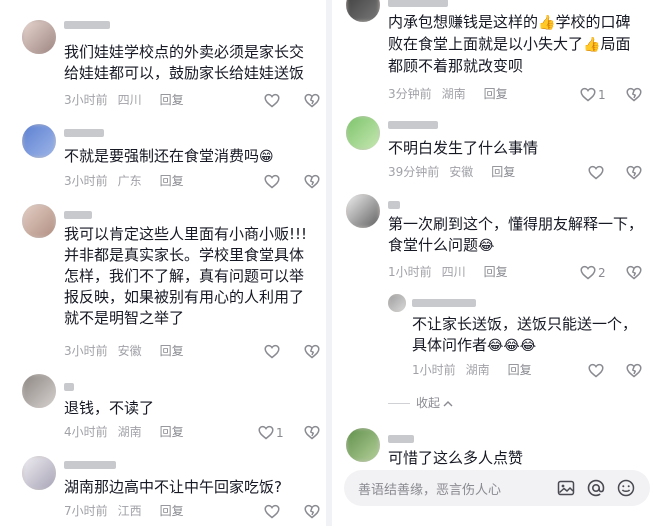 The height and width of the screenshot is (526, 658). Describe the element at coordinates (525, 334) in the screenshot. I see `comment-text: 不让家长送饭，送饭只能送一个， 具体问作者😂😂😂` at that location.